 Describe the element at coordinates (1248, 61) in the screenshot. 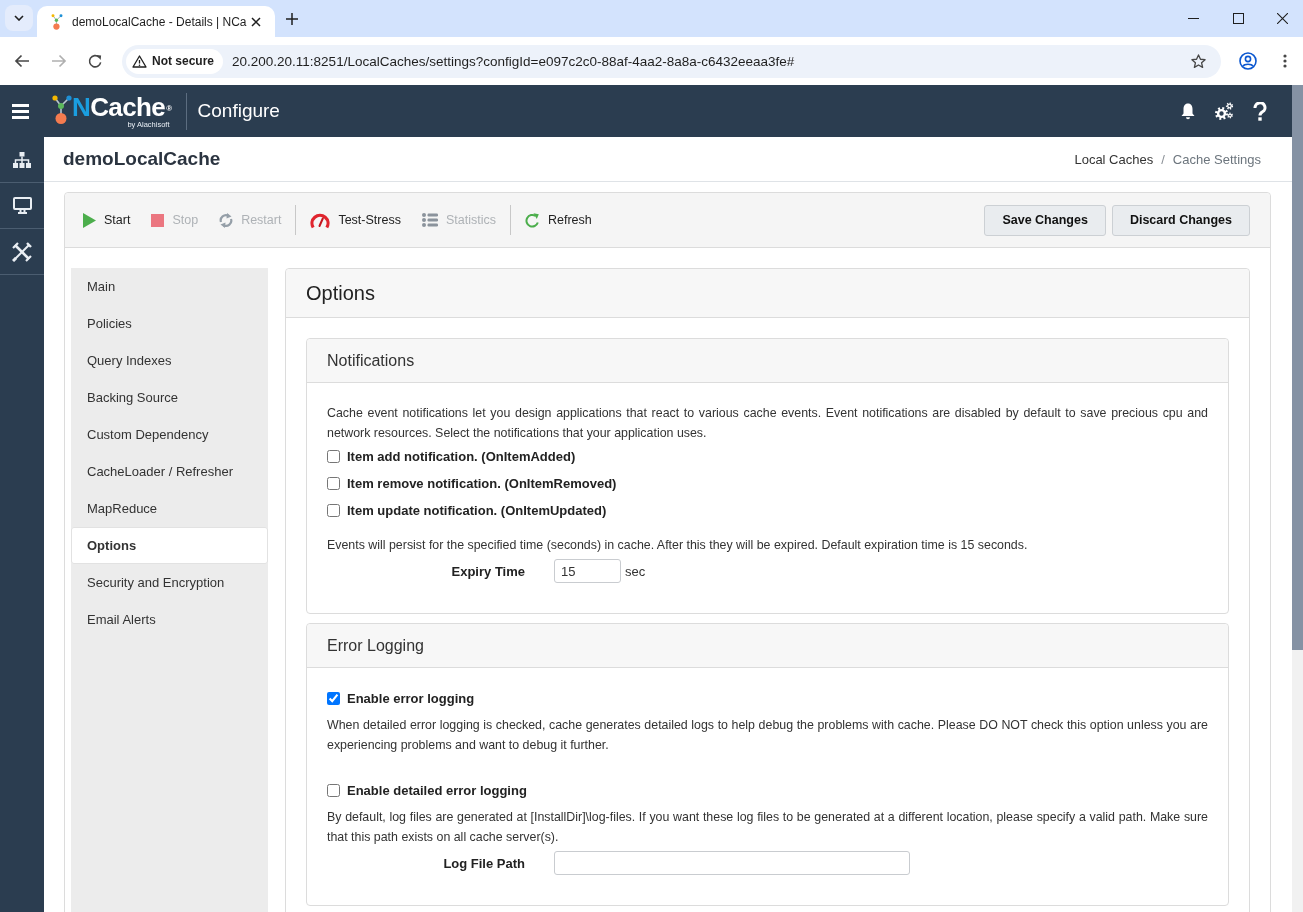

I see `profile-icon` at that location.